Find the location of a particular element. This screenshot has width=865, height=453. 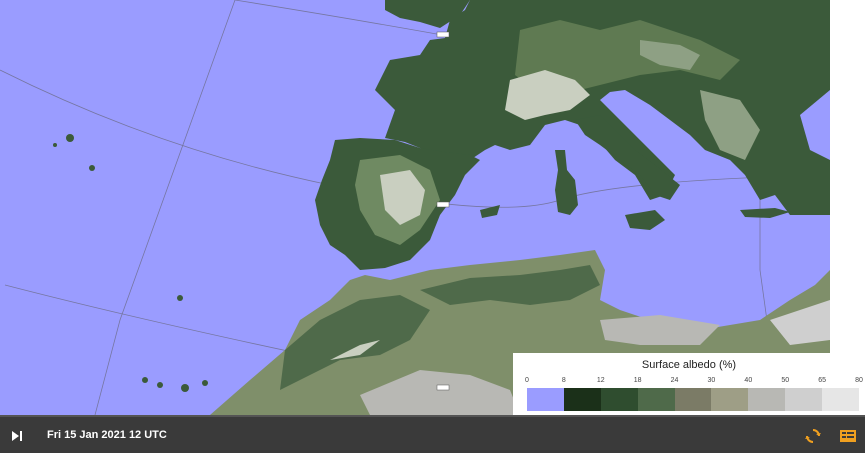

legend-tick-label: 18 is located at coordinates (637, 380).